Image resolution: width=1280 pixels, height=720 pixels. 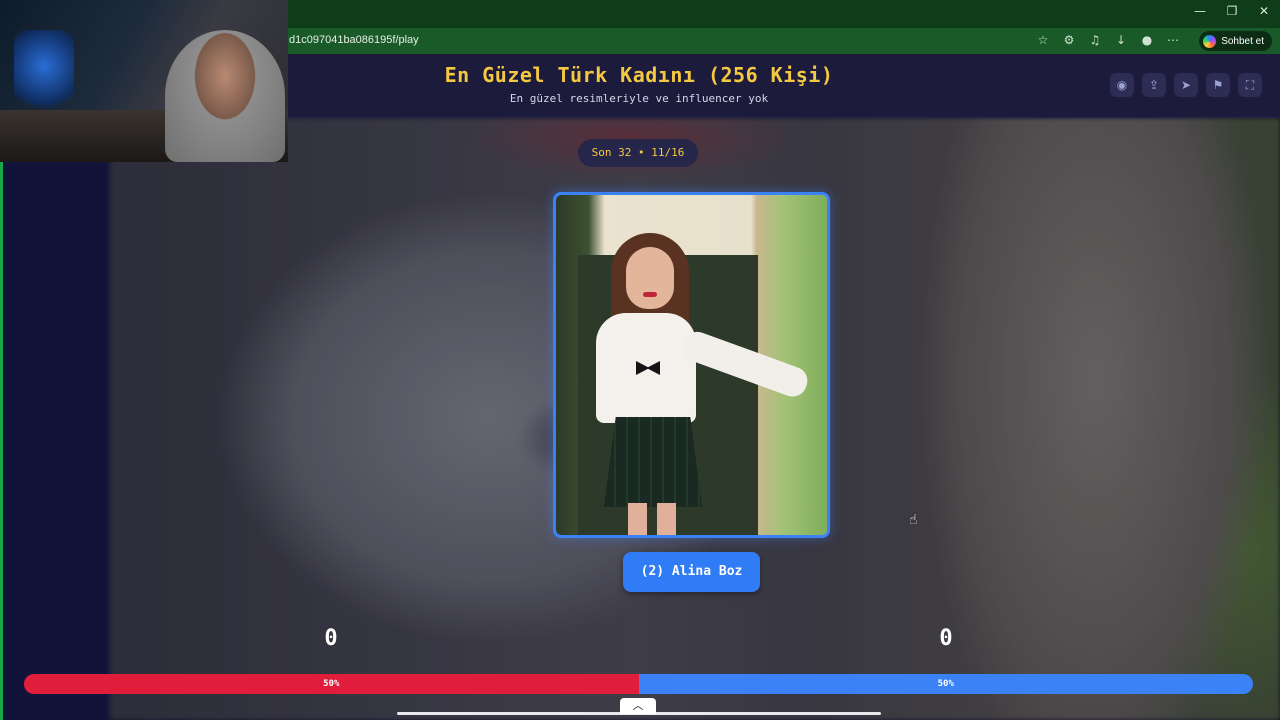 I want to click on restore-icon: ❐, so click(x=1232, y=11).